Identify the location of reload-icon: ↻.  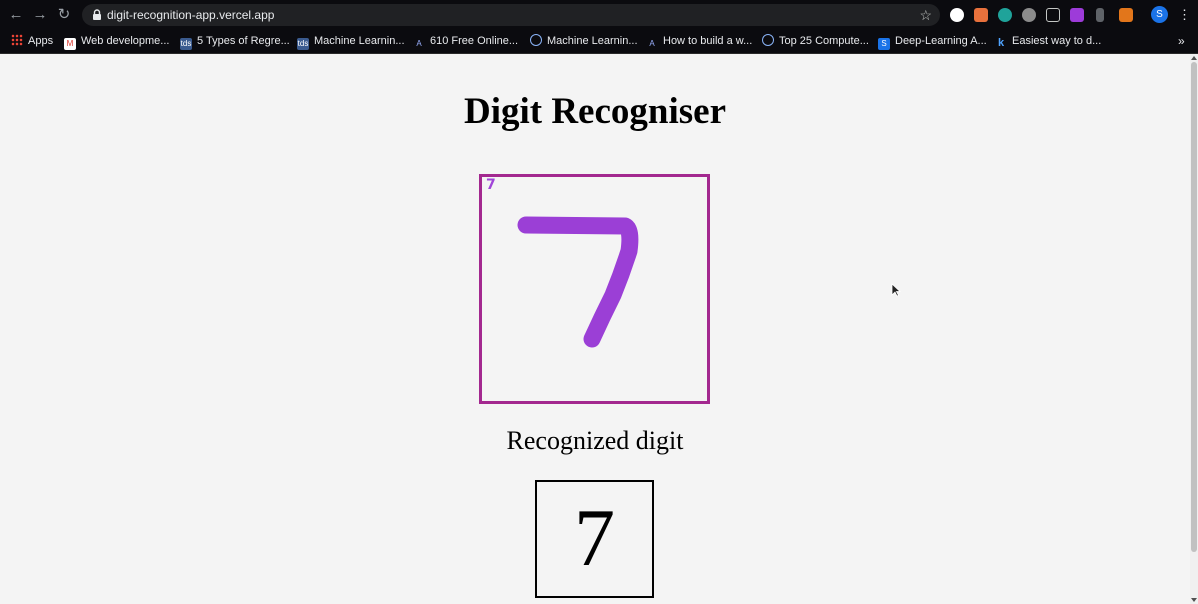
(64, 15).